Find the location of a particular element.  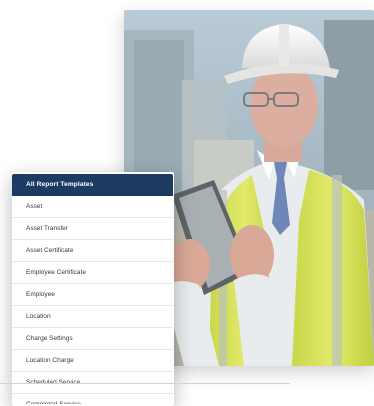

divider-line is located at coordinates (145, 383).